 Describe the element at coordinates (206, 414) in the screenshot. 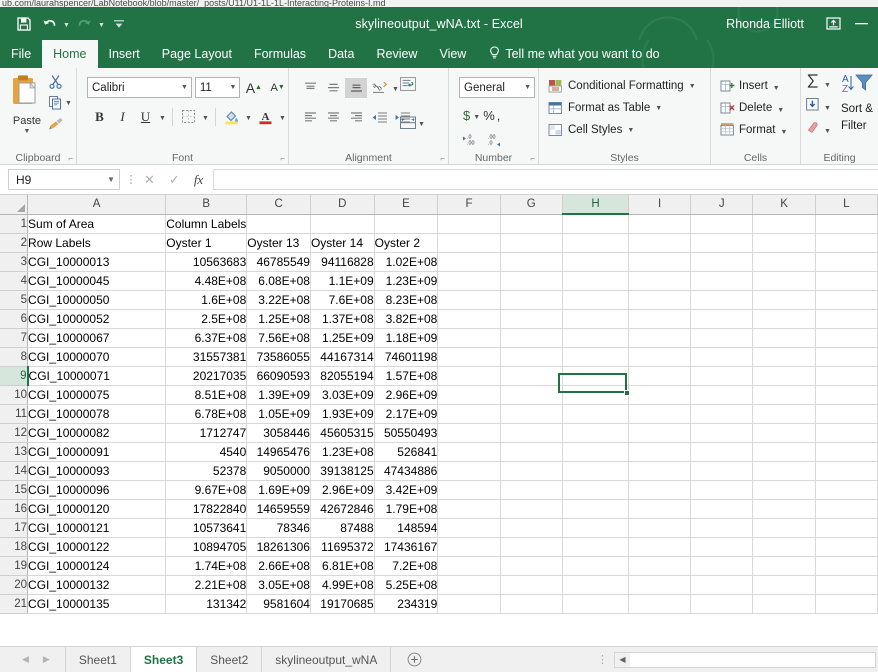

I see `cell-B11: 6.78E+08` at that location.